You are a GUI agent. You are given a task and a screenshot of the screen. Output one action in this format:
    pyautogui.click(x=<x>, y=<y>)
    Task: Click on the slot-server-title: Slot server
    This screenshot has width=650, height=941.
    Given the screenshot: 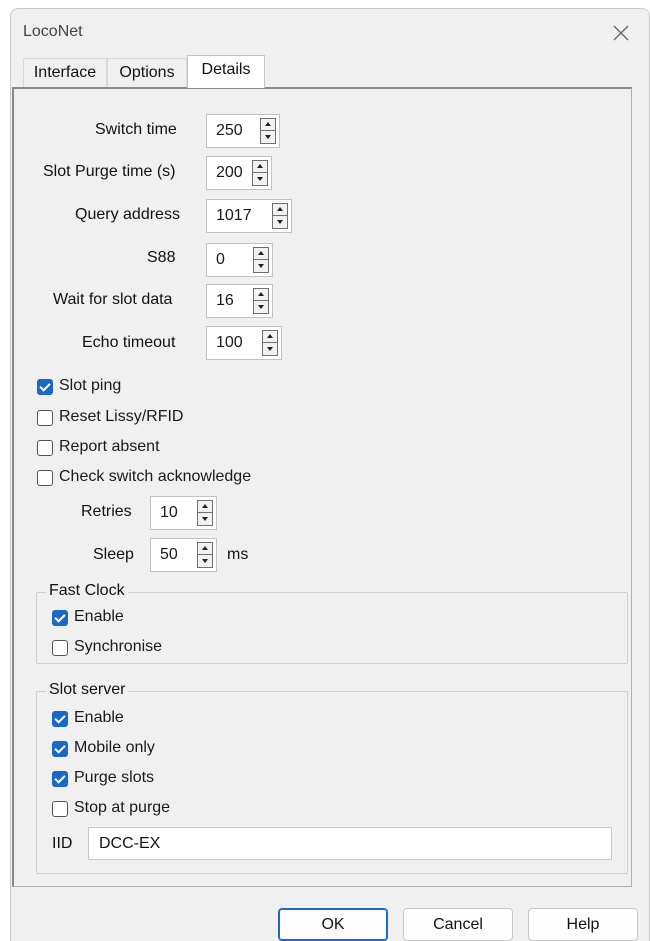 What is the action you would take?
    pyautogui.click(x=87, y=690)
    